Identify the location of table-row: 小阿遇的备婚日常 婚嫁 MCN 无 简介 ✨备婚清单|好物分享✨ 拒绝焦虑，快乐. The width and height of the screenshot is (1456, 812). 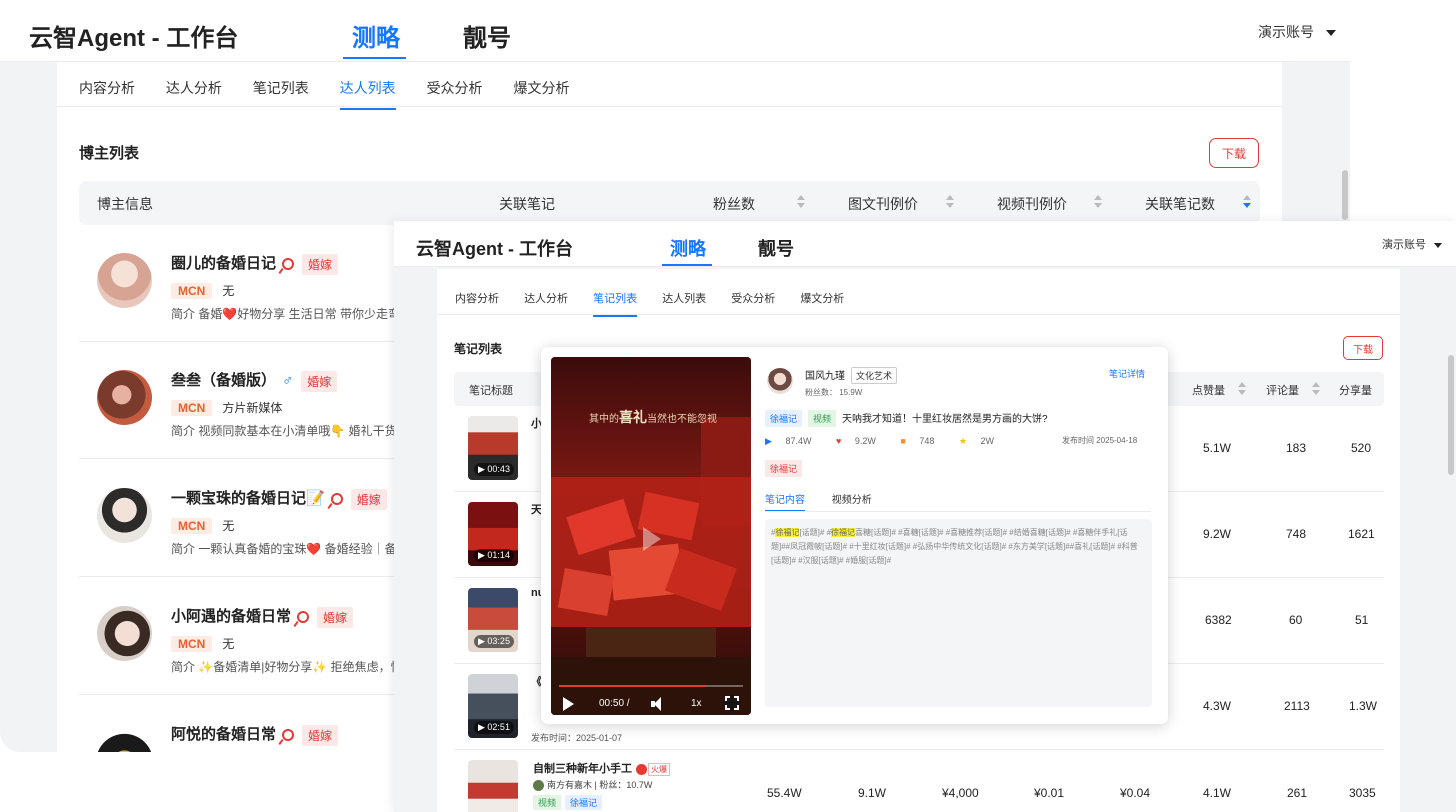
(239, 636).